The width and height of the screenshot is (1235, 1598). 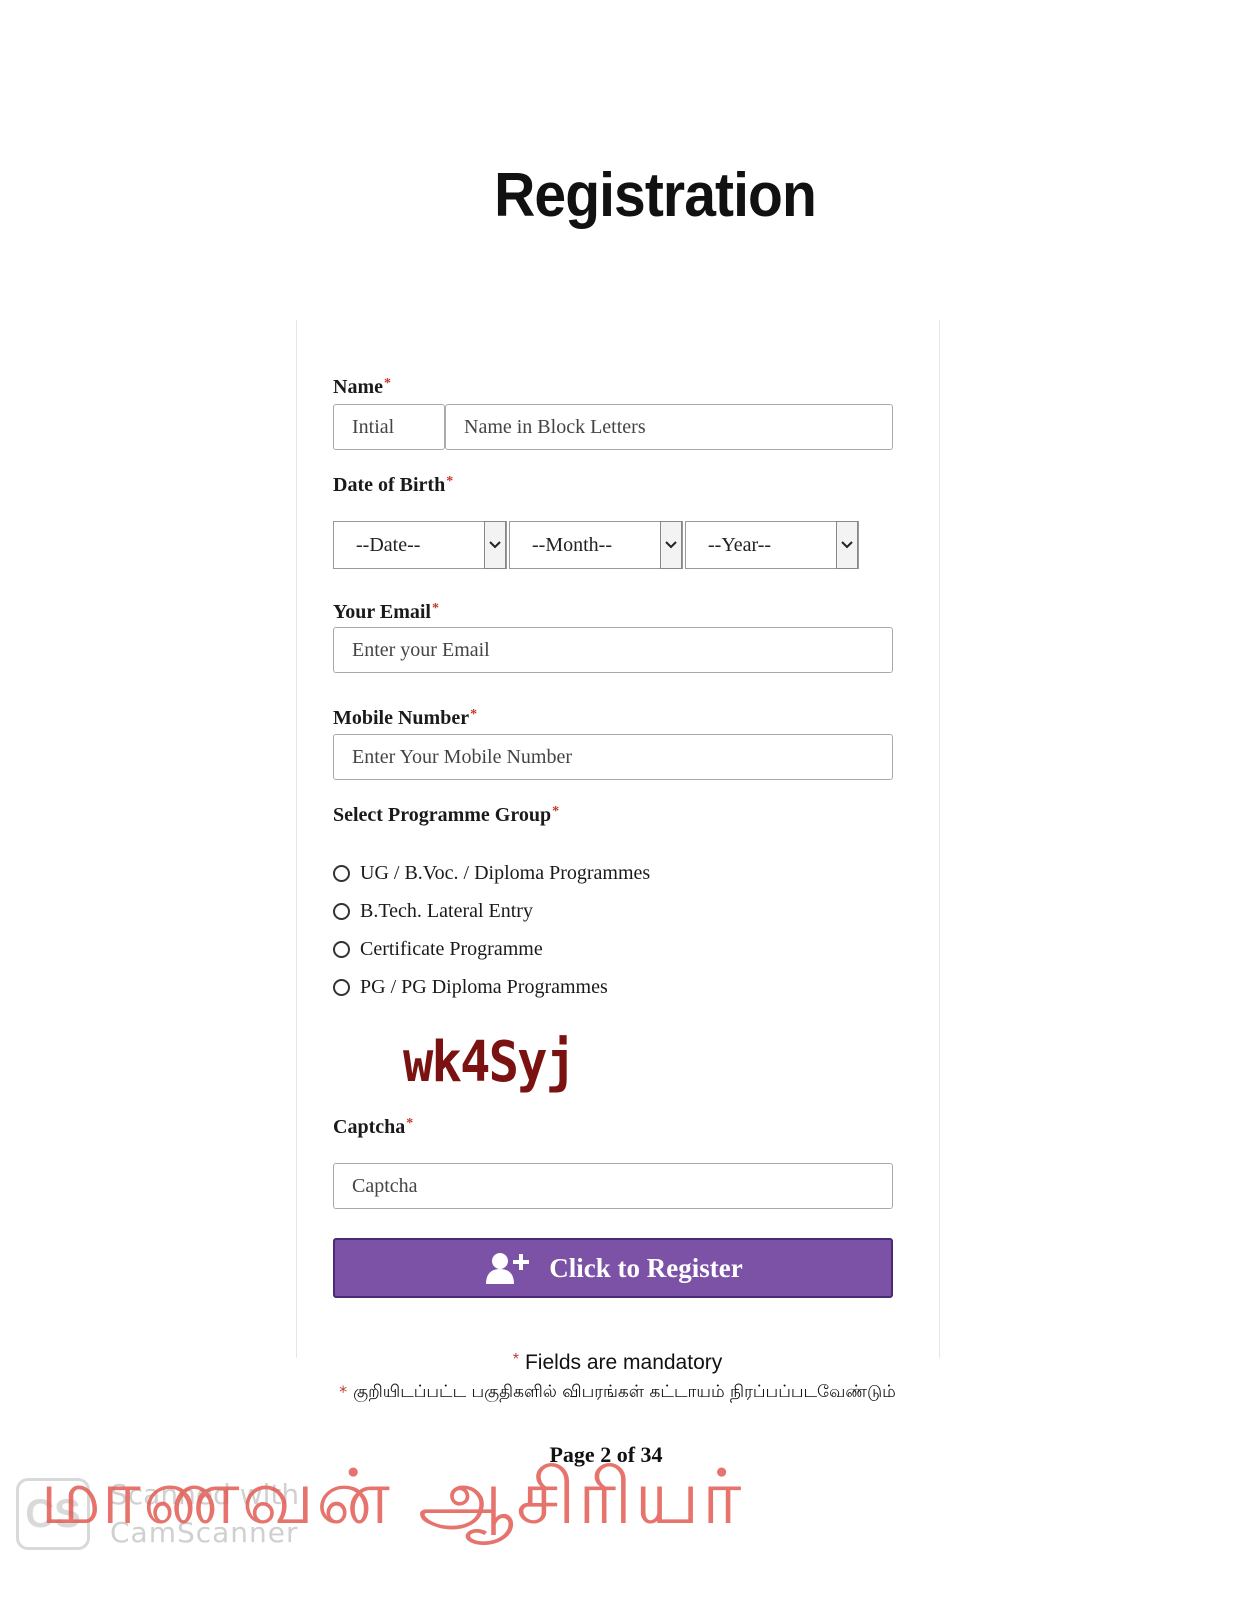 I want to click on dob-label: Date of Birth*, so click(x=393, y=485).